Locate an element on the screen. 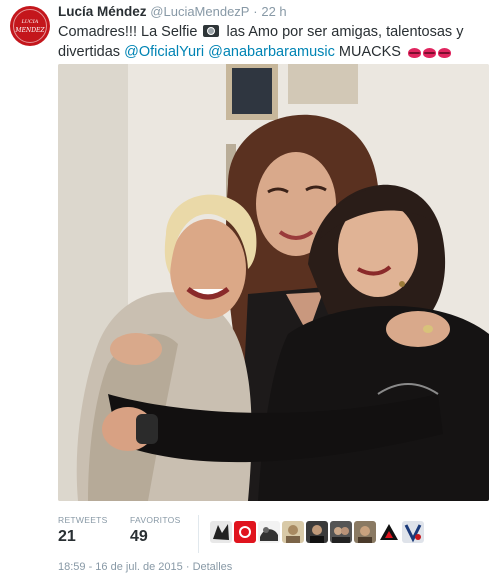 The width and height of the screenshot is (500, 579). favoriters-list is located at coordinates (317, 532).